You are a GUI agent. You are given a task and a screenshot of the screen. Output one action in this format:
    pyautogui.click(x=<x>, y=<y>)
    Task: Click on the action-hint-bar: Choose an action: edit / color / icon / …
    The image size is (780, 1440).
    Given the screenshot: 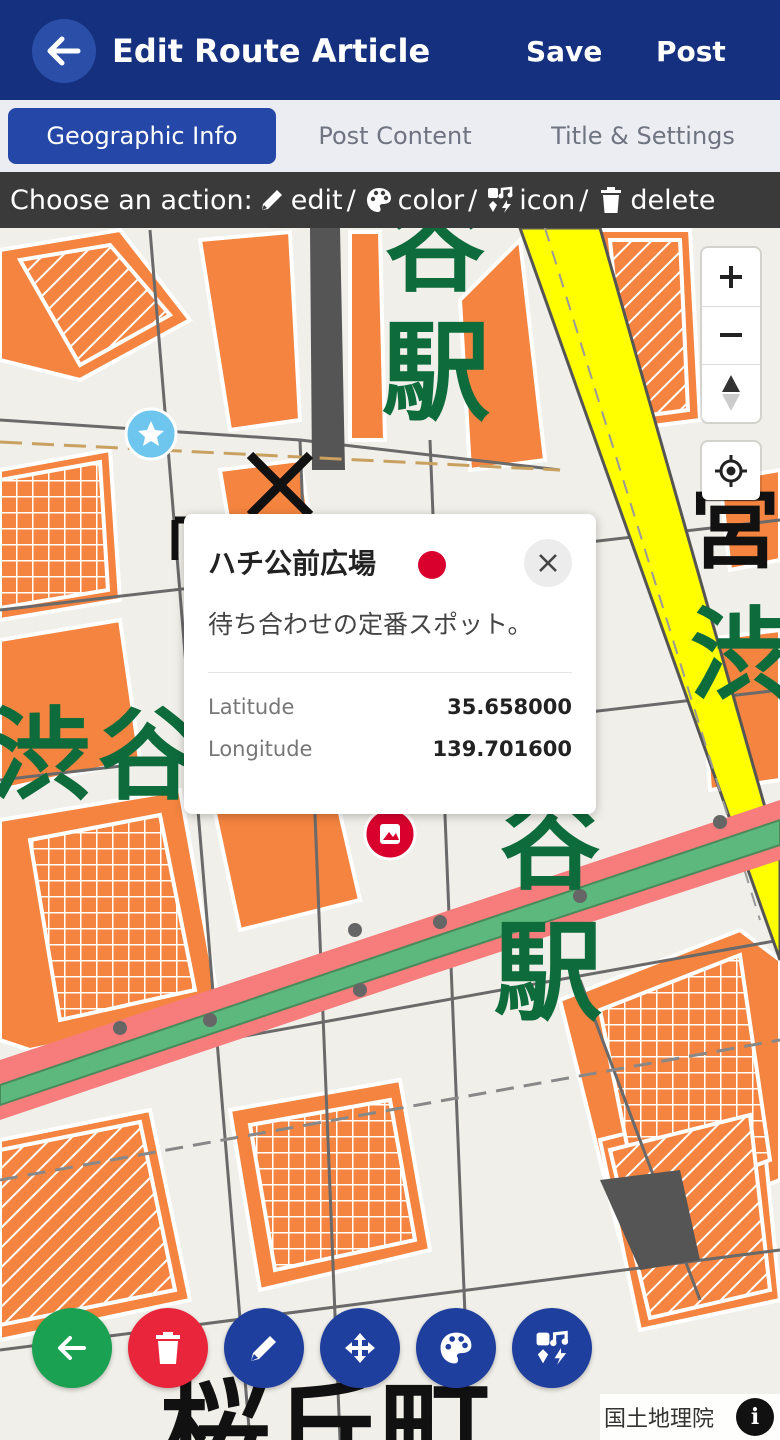 What is the action you would take?
    pyautogui.click(x=390, y=200)
    